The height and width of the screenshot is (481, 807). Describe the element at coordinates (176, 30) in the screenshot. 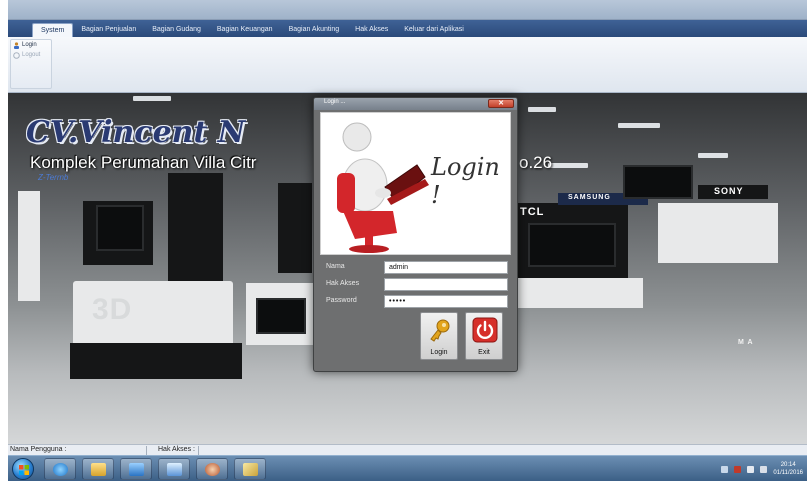

I see `tab-bagian-gudang: Bagian Gudang` at that location.